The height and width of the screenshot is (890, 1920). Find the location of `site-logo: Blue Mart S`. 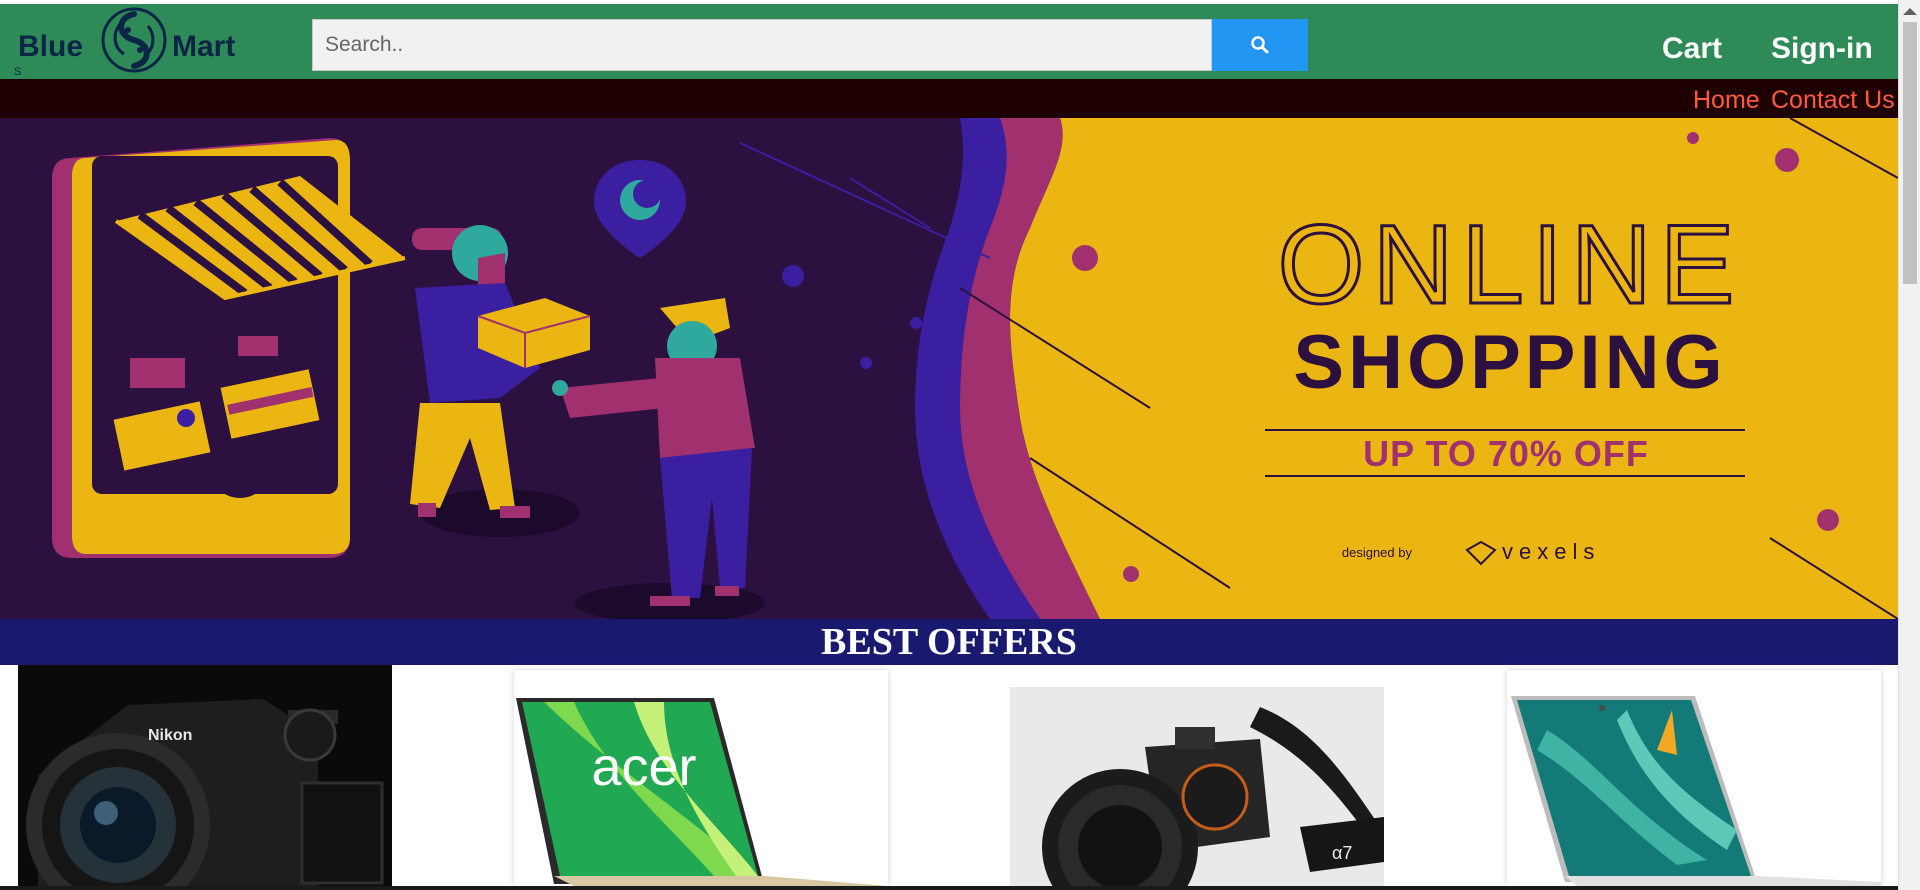

site-logo: Blue Mart S is located at coordinates (134, 44).